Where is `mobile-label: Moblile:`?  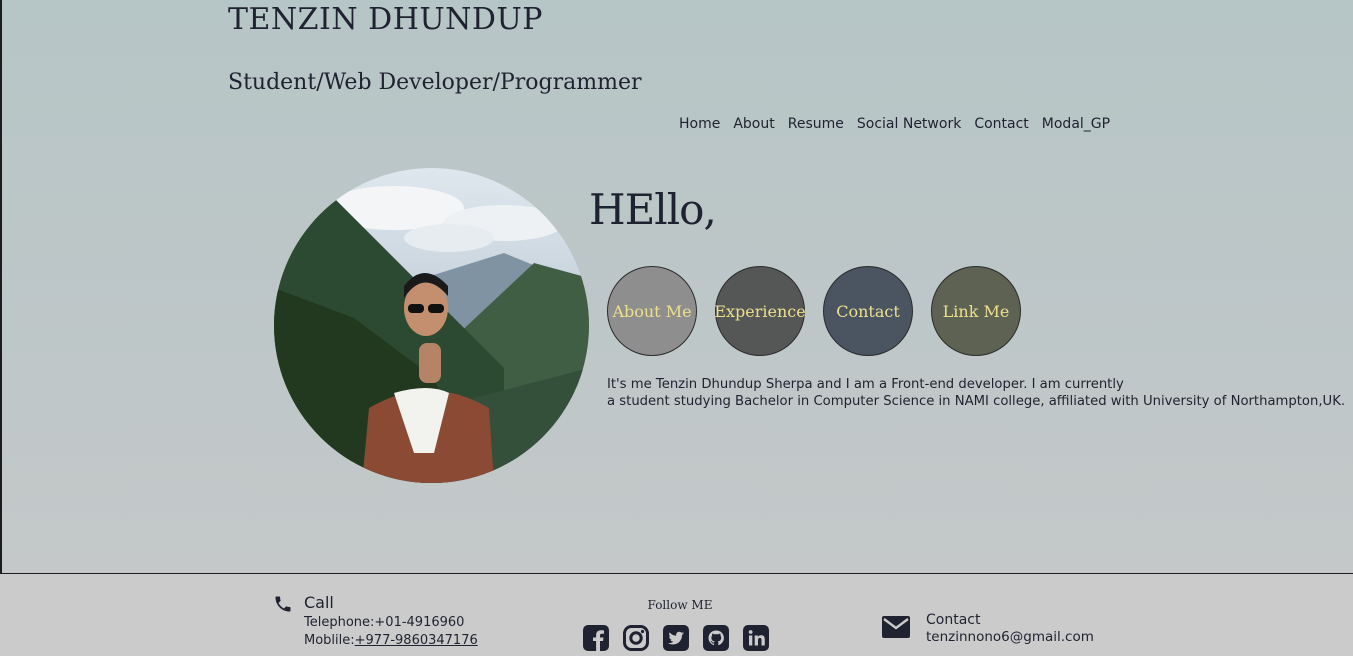 mobile-label: Moblile: is located at coordinates (329, 640).